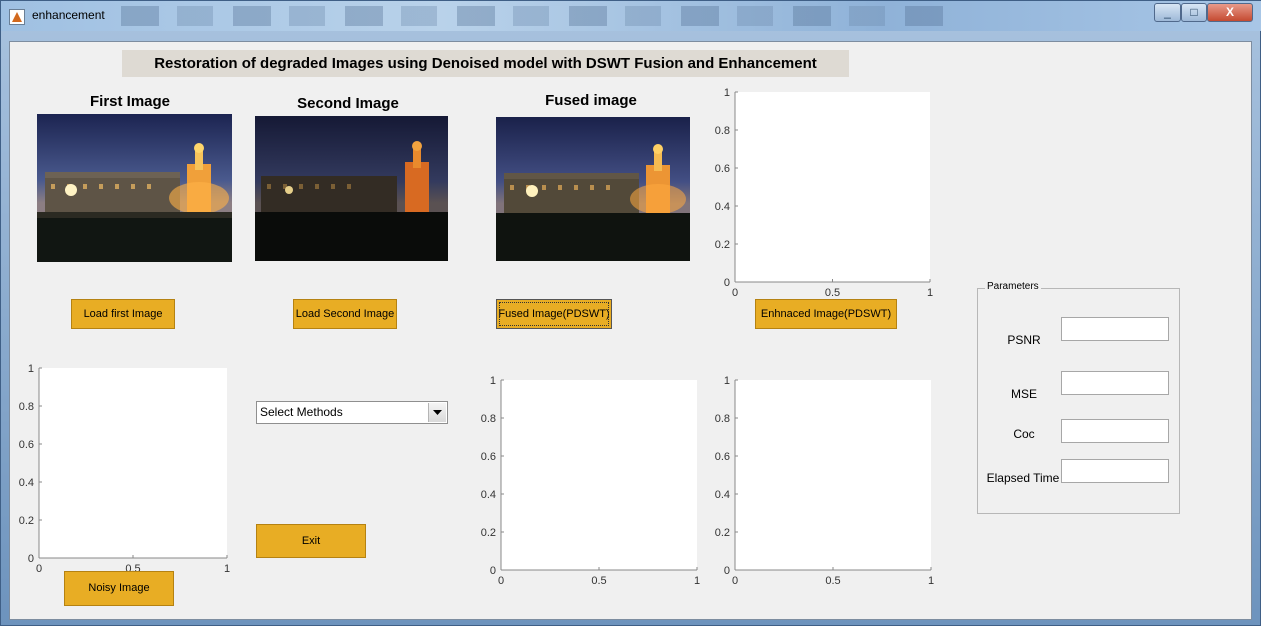 This screenshot has height=626, width=1261. Describe the element at coordinates (735, 581) in the screenshot. I see `enhanced-result-axes-x-tick-label: 0` at that location.